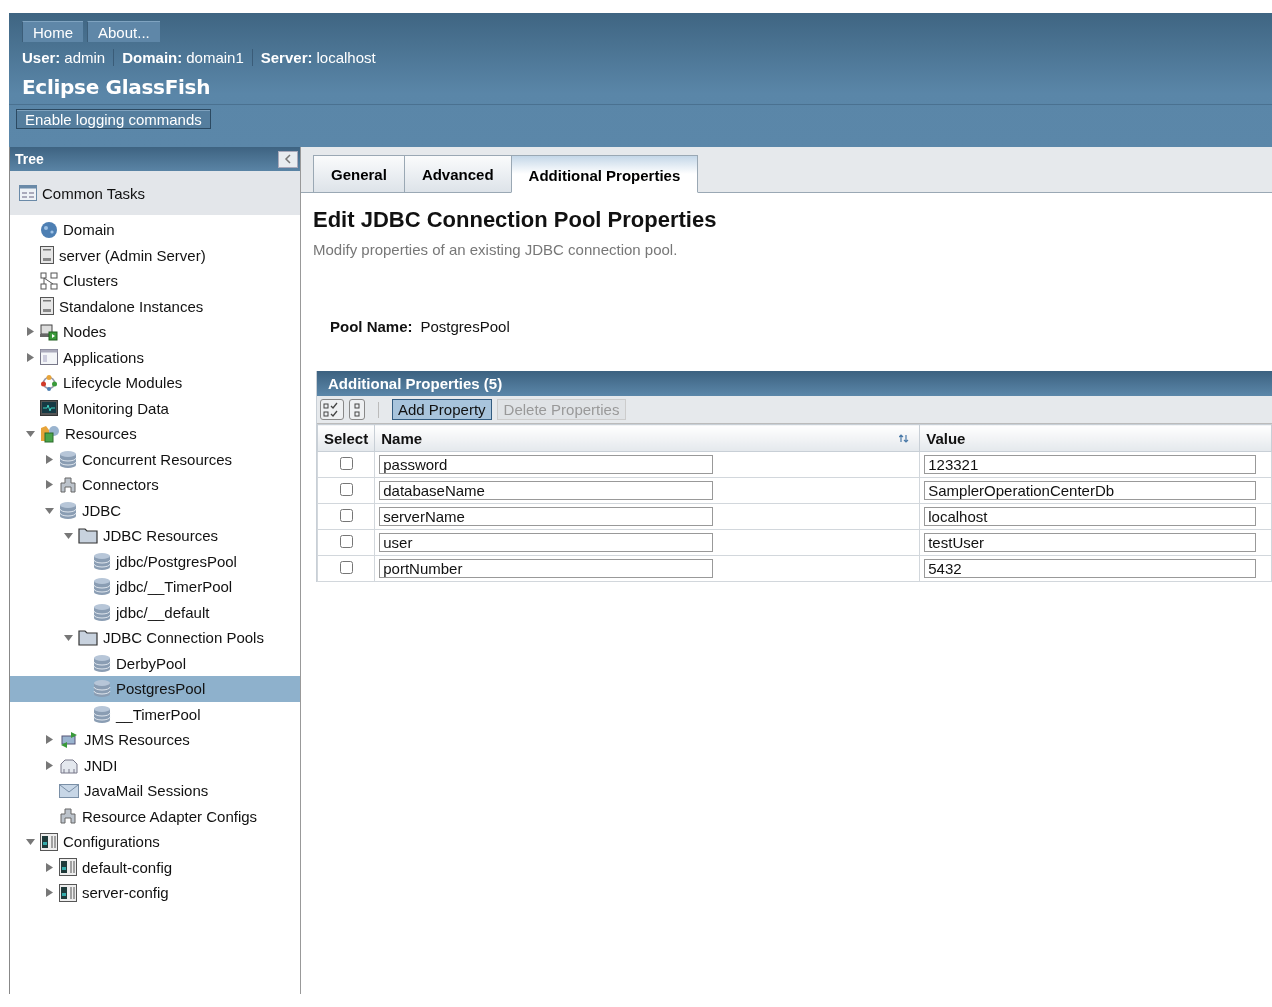  I want to click on tab: Advanced, so click(457, 174).